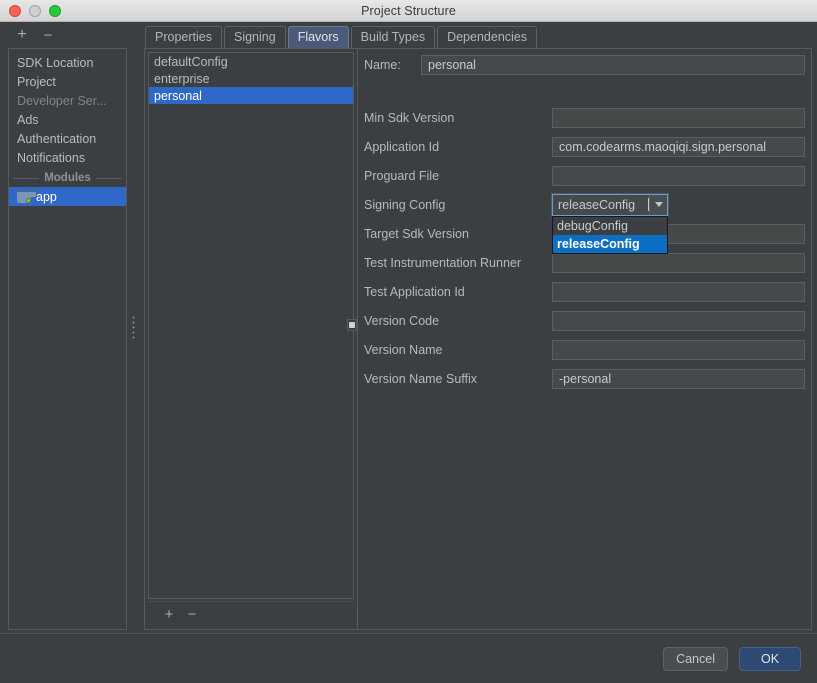 The width and height of the screenshot is (817, 683). I want to click on proguard-file-label: Proguard File, so click(402, 175).